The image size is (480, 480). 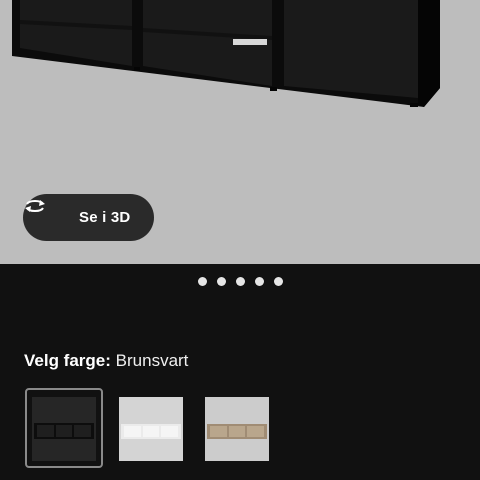 I want to click on view-in-3d-label: Se i 3D, so click(x=105, y=217).